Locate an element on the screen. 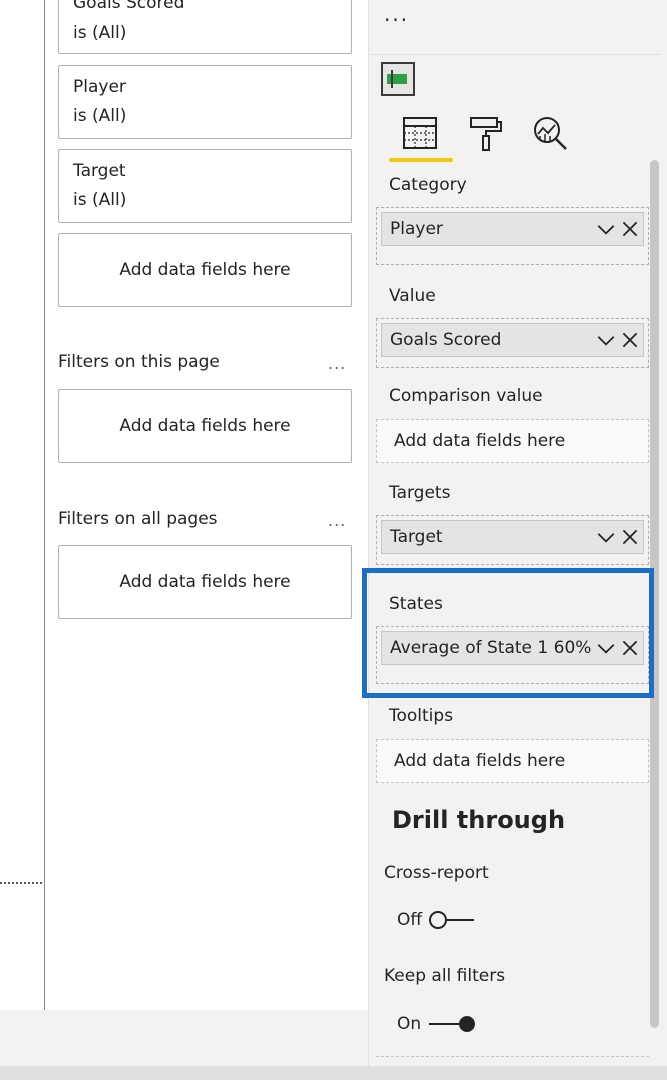 The image size is (667, 1080). category-well-label: Category is located at coordinates (428, 185).